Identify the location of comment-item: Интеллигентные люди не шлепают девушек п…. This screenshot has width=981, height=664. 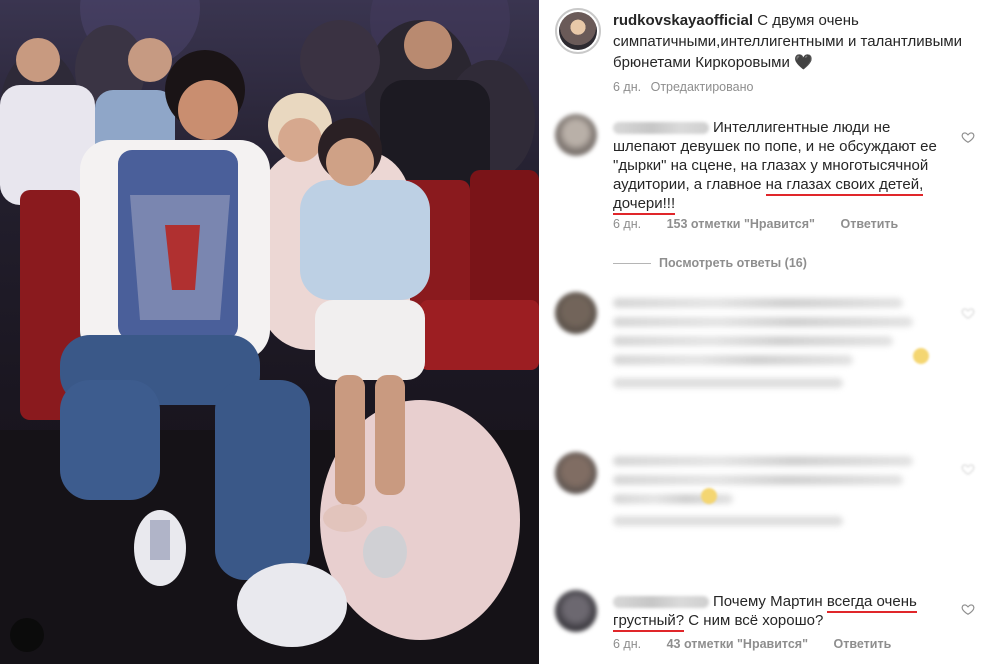
(765, 189).